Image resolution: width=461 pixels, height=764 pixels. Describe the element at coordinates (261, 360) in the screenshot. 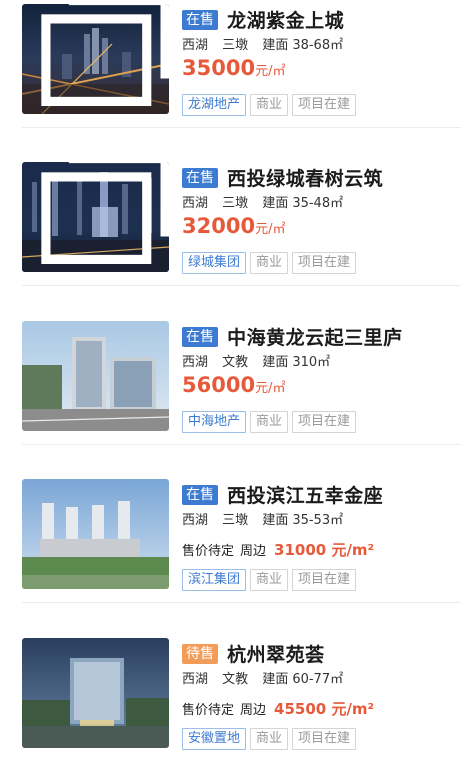

I see `listing-meta: 西湖 文教 建面 310㎡` at that location.